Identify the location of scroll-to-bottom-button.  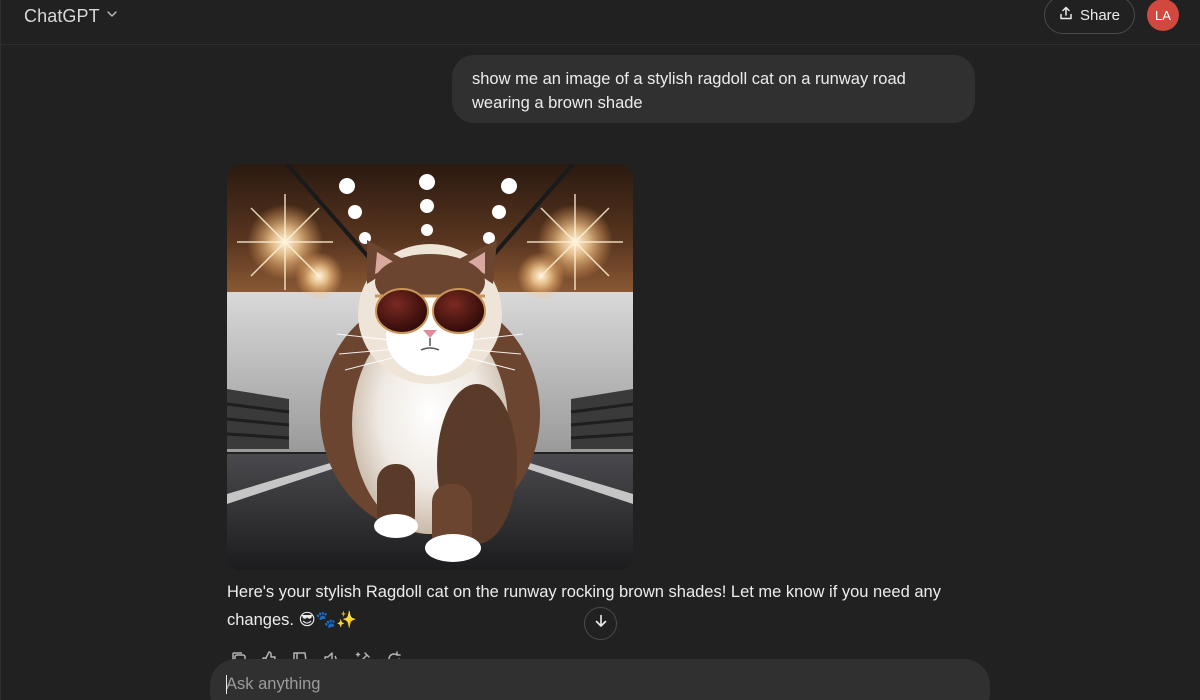
(600, 623).